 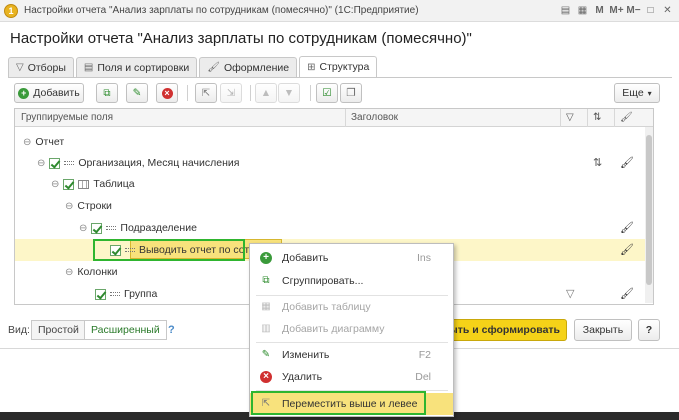 What do you see at coordinates (338, 403) in the screenshot?
I see `menu-highlight-frame` at bounding box center [338, 403].